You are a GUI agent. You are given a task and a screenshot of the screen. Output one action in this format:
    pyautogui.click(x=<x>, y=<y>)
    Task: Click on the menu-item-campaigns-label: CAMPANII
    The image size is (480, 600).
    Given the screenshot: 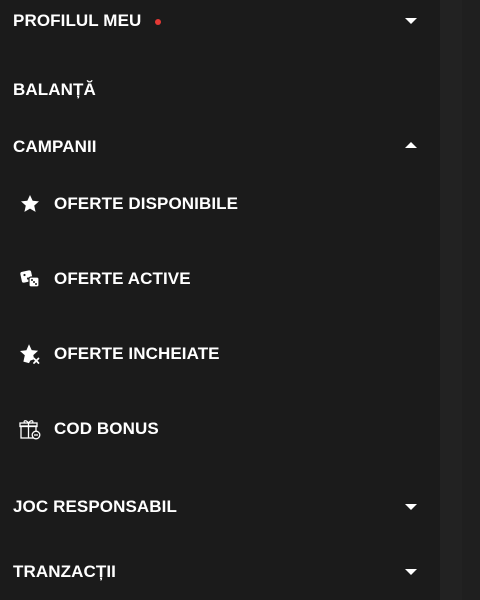 What is the action you would take?
    pyautogui.click(x=55, y=146)
    